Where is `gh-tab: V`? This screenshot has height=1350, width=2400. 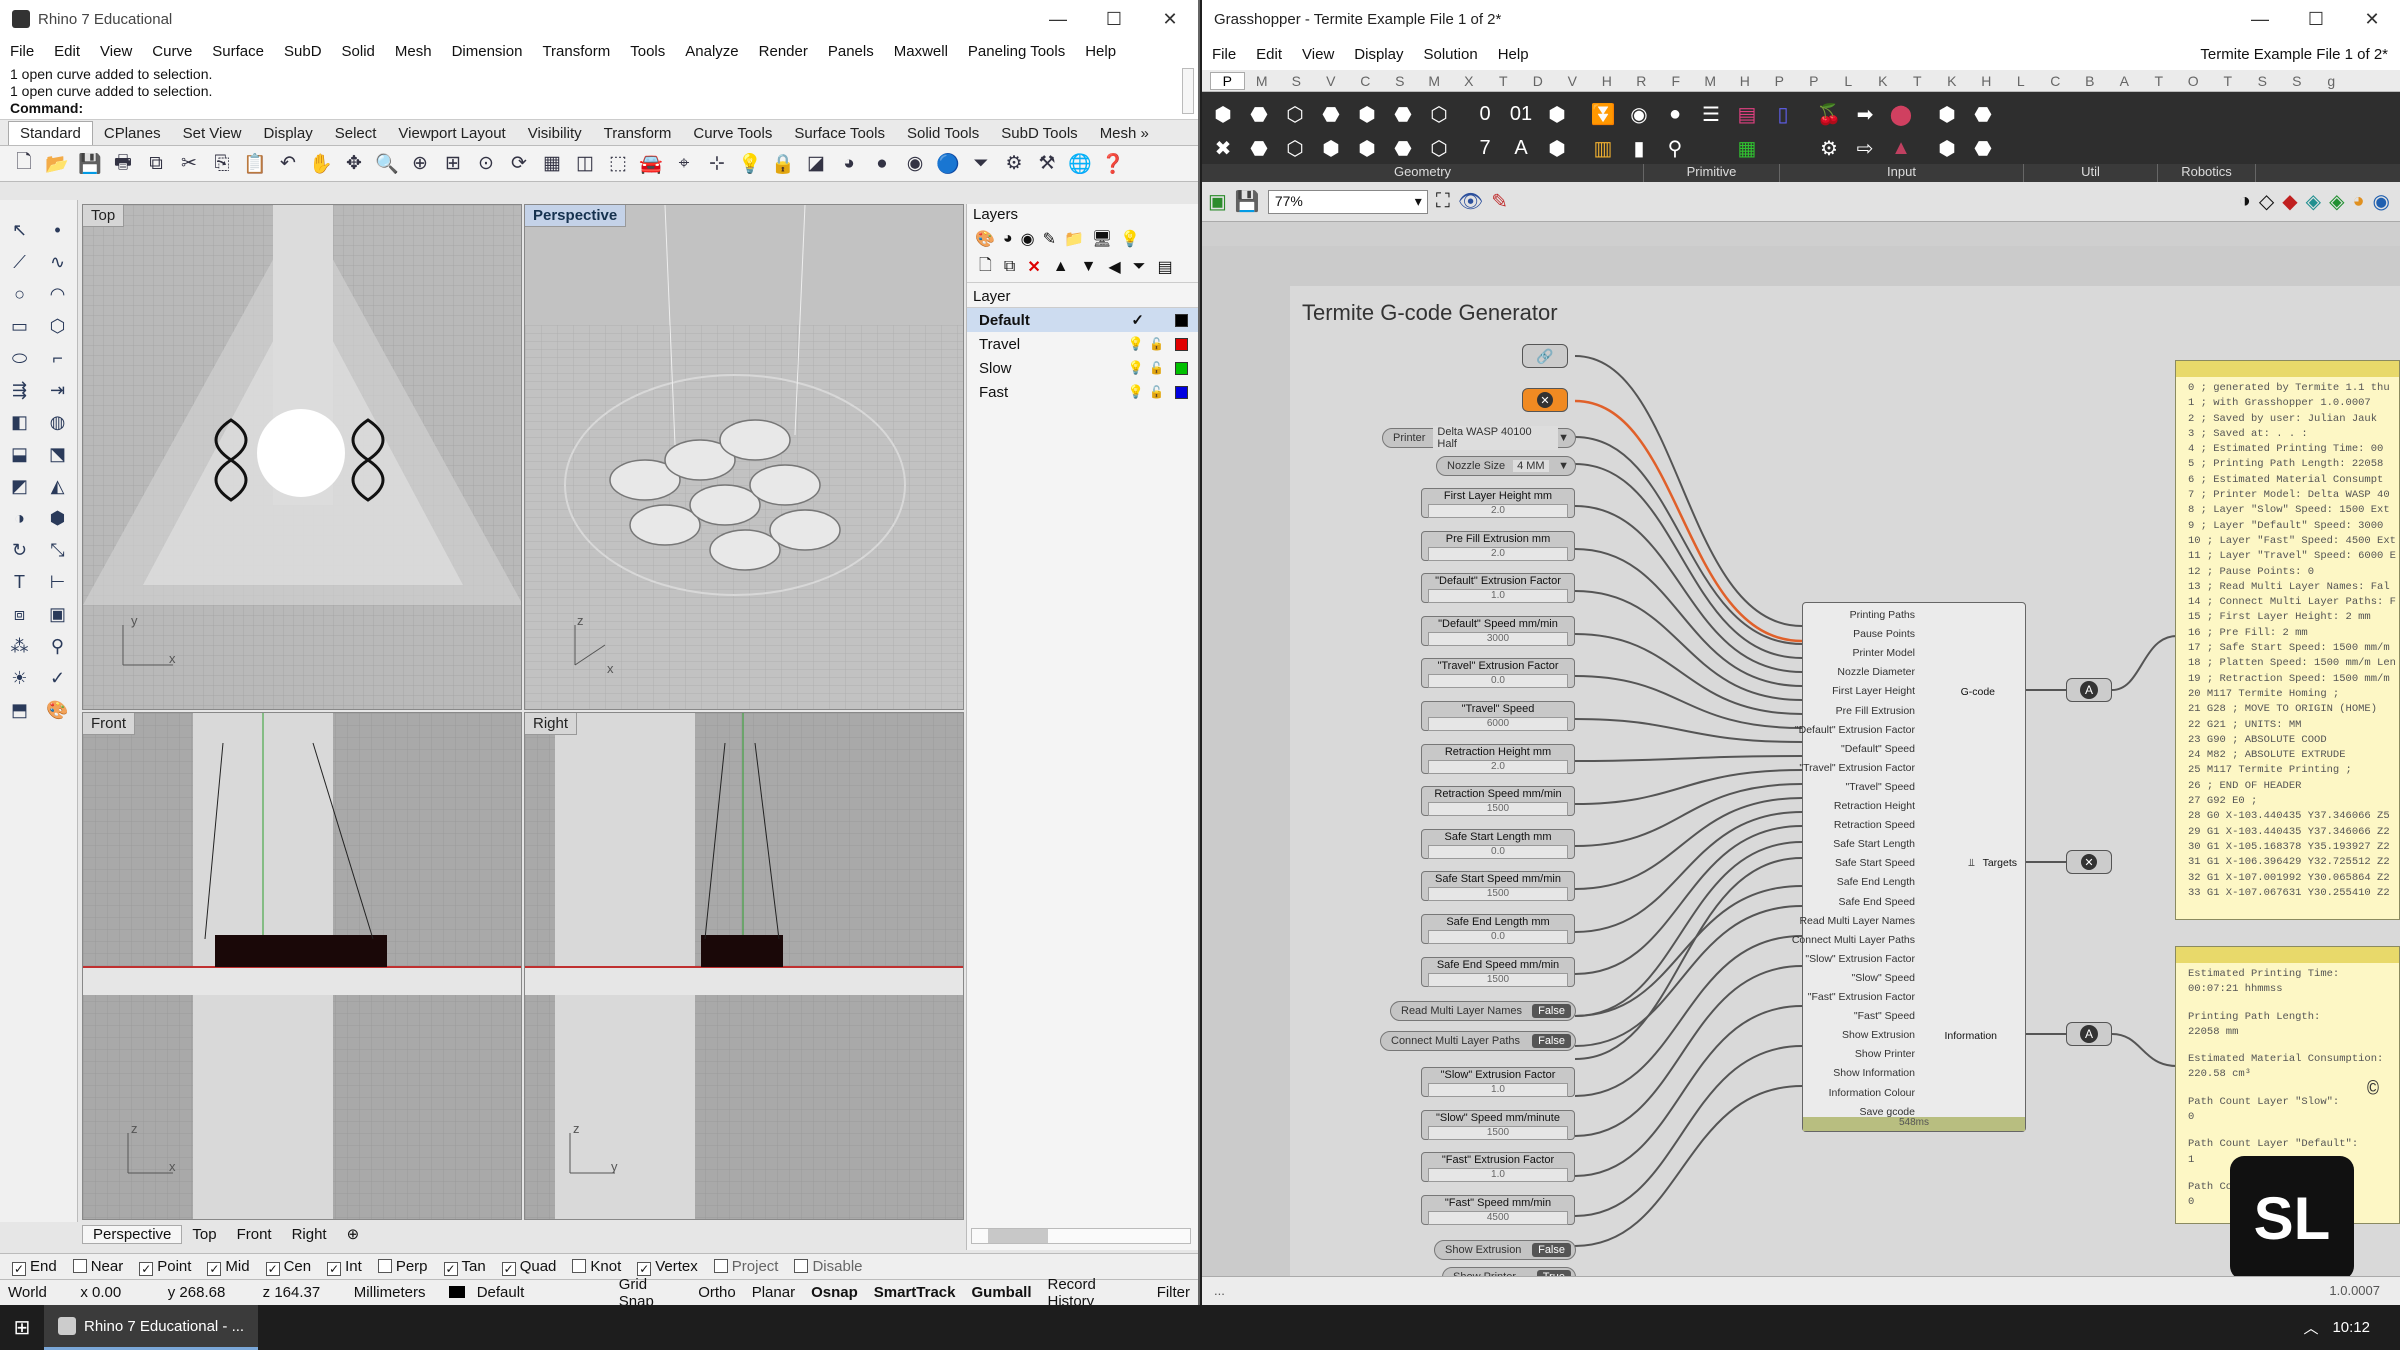 gh-tab: V is located at coordinates (1331, 81).